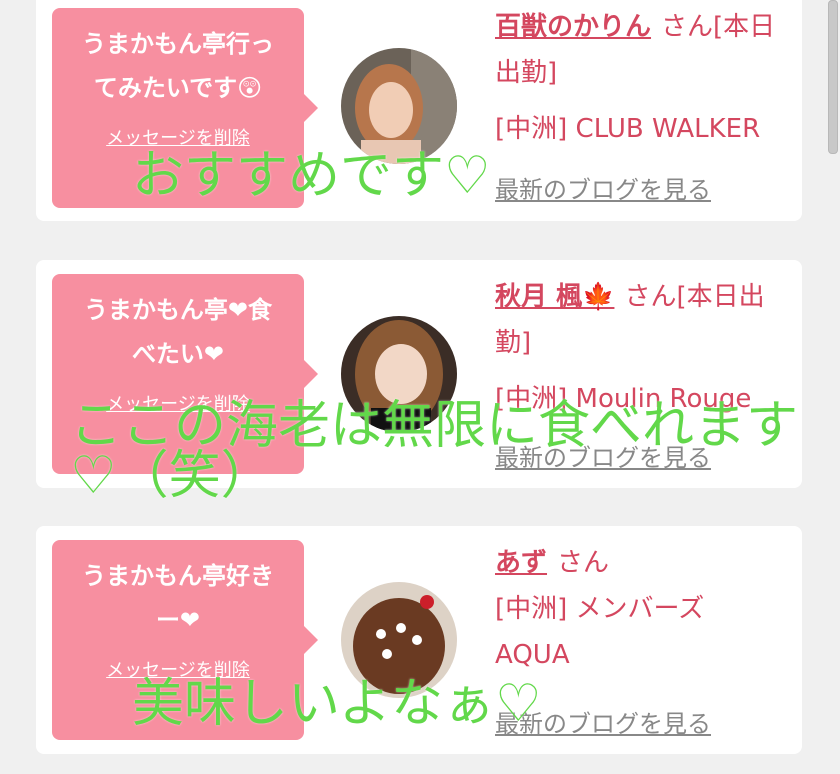 The height and width of the screenshot is (774, 840). I want to click on message-text: うまかもん亭❤食 べたい❤, so click(178, 325).